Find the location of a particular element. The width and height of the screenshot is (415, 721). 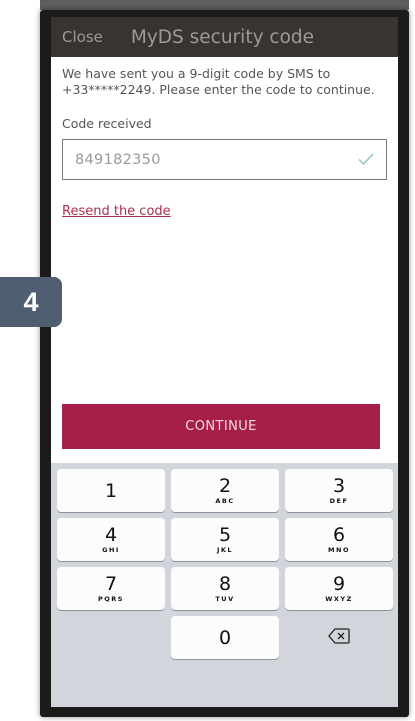

key-digit: 5 is located at coordinates (225, 535).